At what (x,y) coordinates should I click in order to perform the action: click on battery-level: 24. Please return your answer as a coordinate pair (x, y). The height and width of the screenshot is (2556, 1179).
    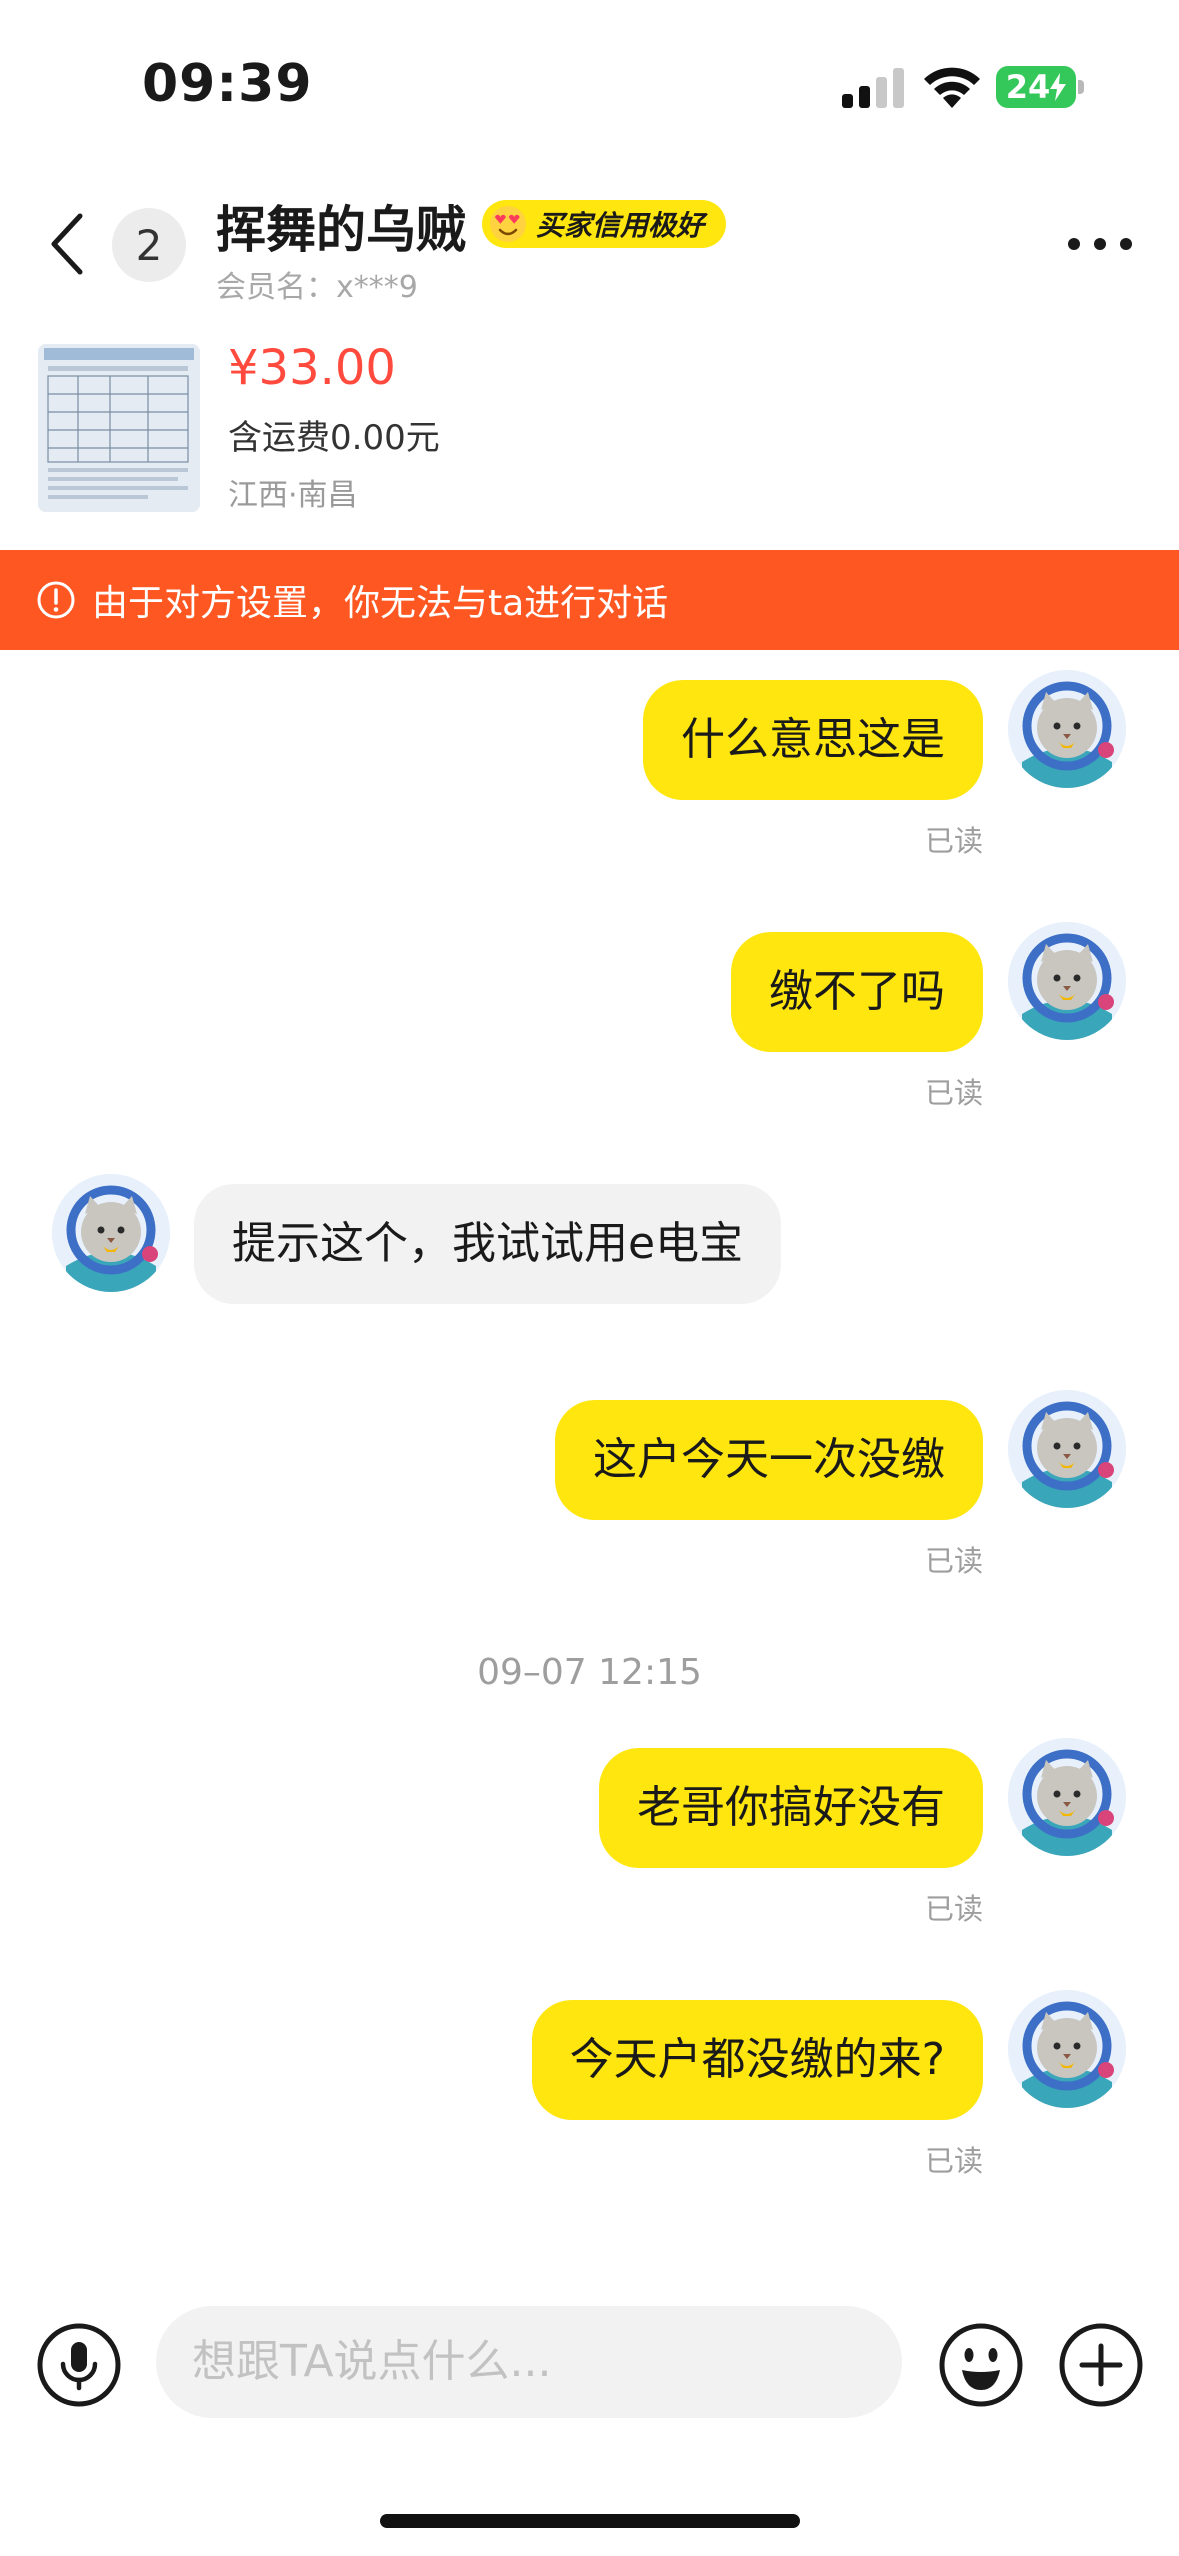
    Looking at the image, I should click on (1028, 87).